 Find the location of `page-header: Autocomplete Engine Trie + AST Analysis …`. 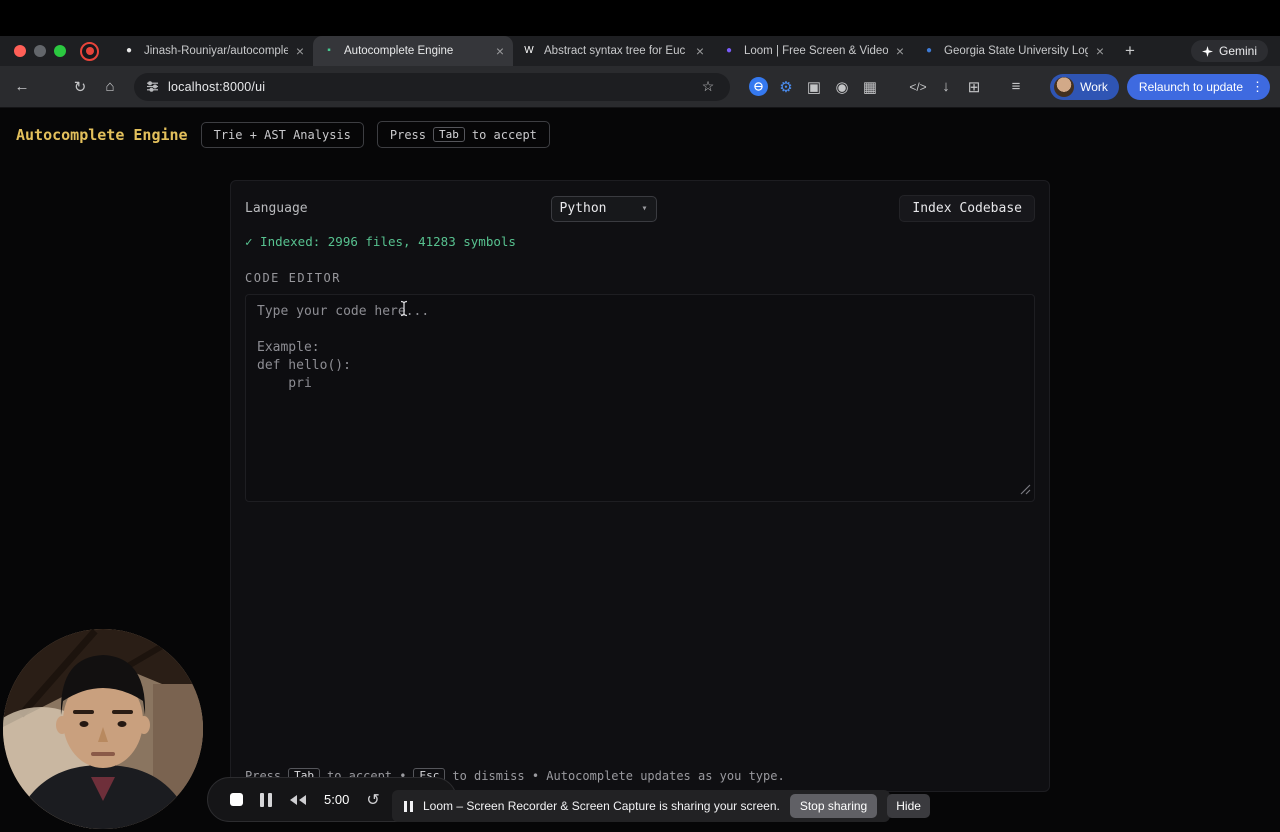

page-header: Autocomplete Engine Trie + AST Analysis … is located at coordinates (640, 128).